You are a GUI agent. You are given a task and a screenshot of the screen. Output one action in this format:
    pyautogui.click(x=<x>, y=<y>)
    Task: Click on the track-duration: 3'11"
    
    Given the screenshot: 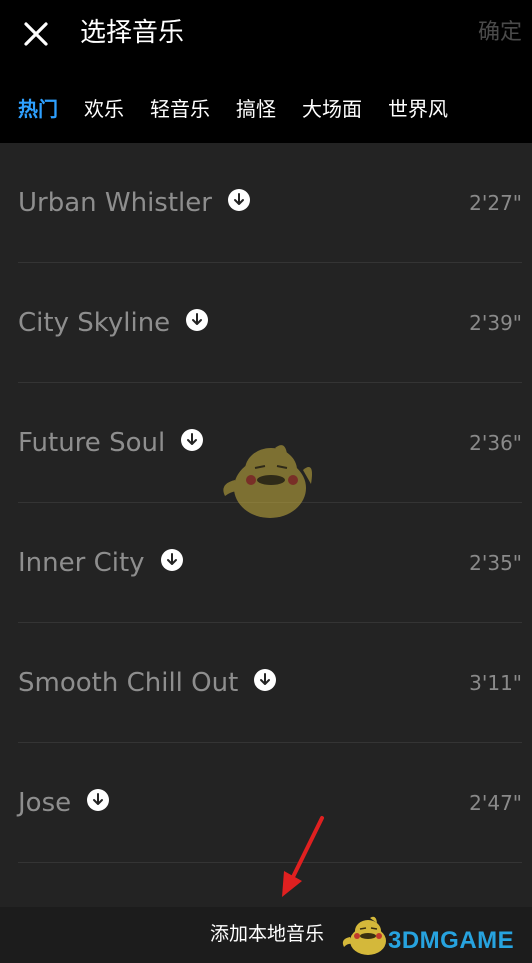 What is the action you would take?
    pyautogui.click(x=495, y=683)
    